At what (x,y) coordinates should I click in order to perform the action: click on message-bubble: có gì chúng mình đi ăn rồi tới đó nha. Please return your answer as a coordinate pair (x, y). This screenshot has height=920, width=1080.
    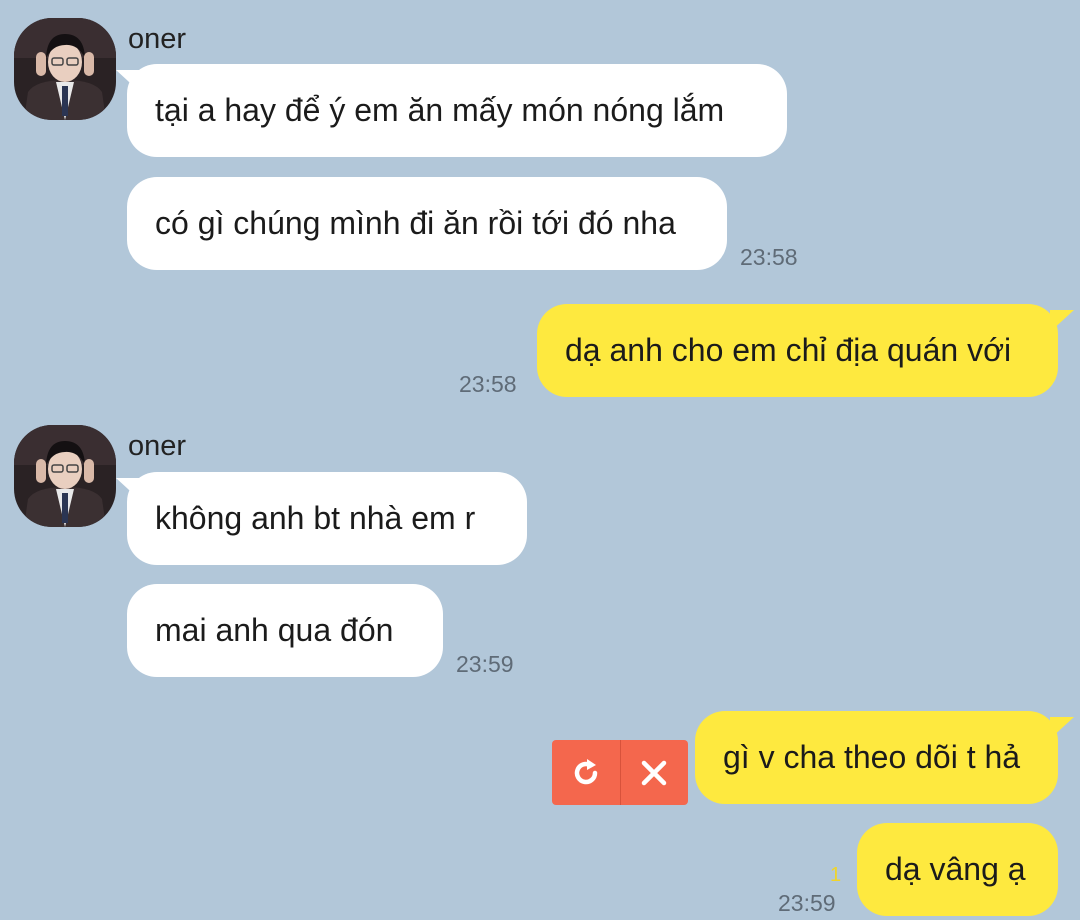
    Looking at the image, I should click on (427, 223).